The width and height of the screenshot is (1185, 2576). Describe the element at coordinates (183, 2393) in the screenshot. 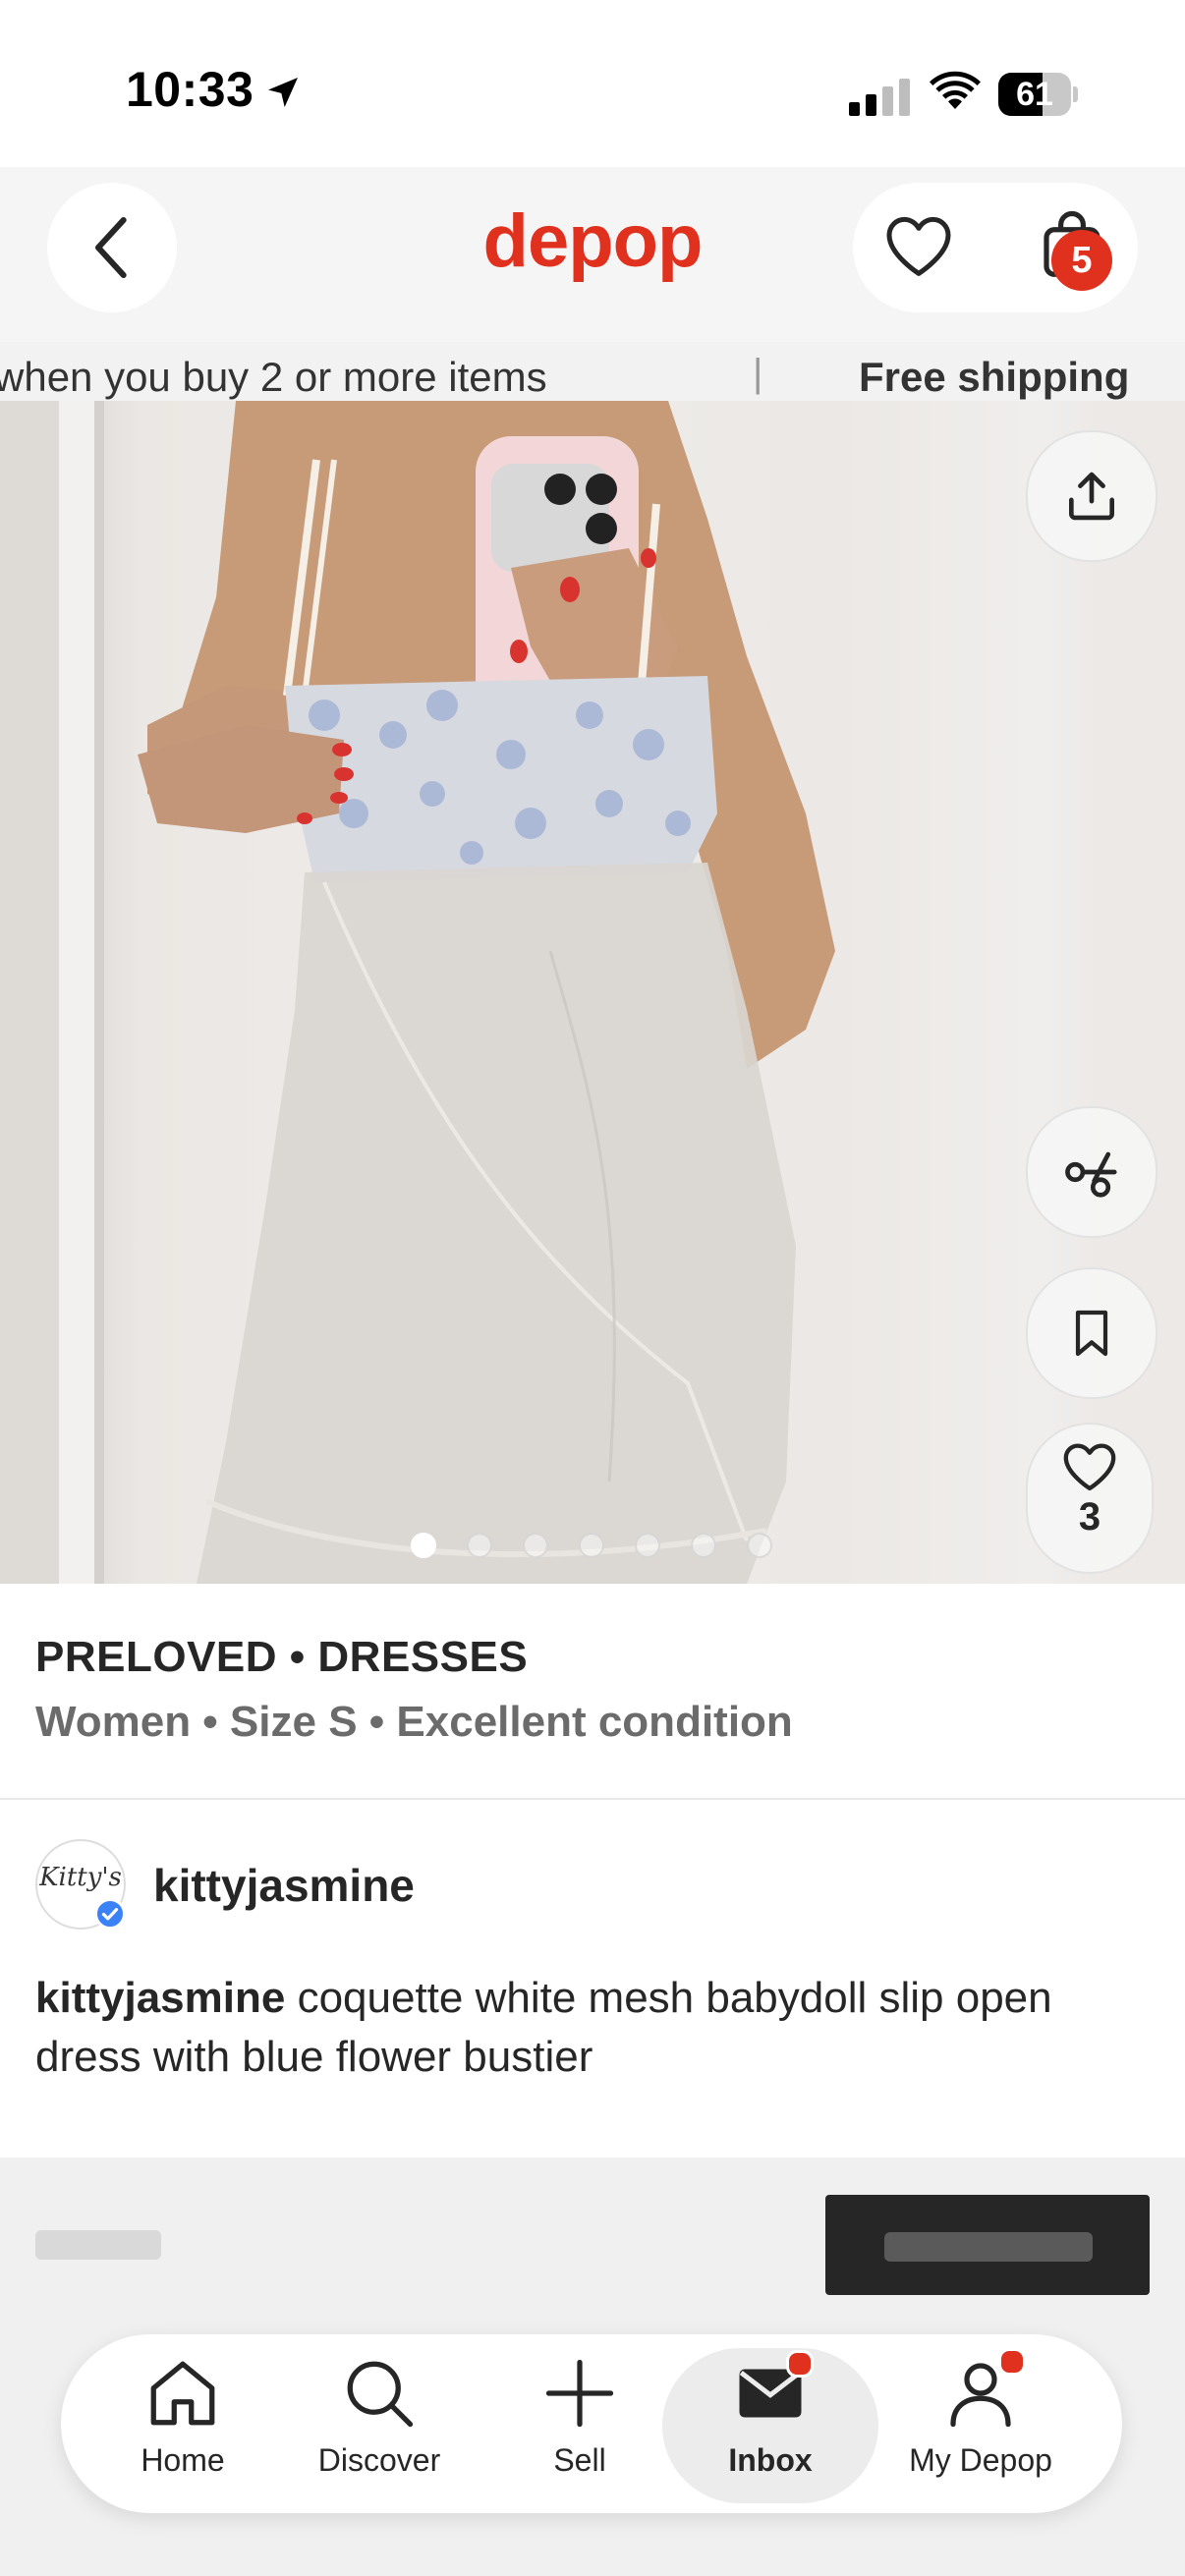

I see `home-icon` at that location.